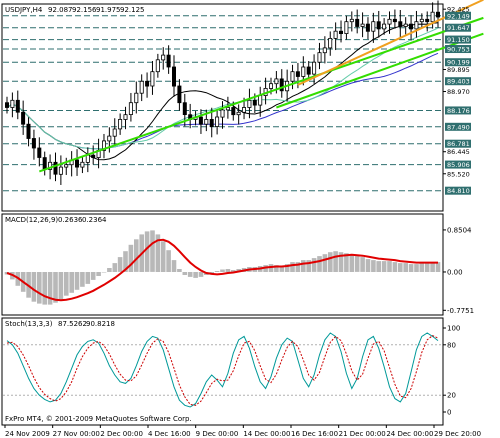  I want to click on stoch-header-title: Stoch(13,3,3), so click(29, 324).